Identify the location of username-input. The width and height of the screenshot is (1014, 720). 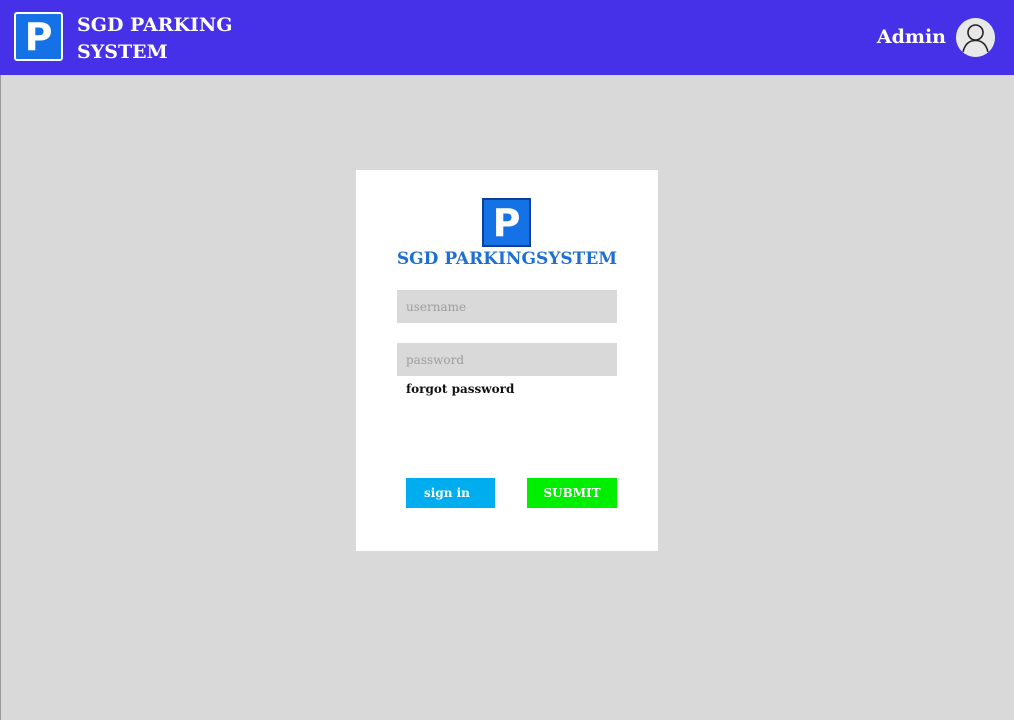
(507, 306).